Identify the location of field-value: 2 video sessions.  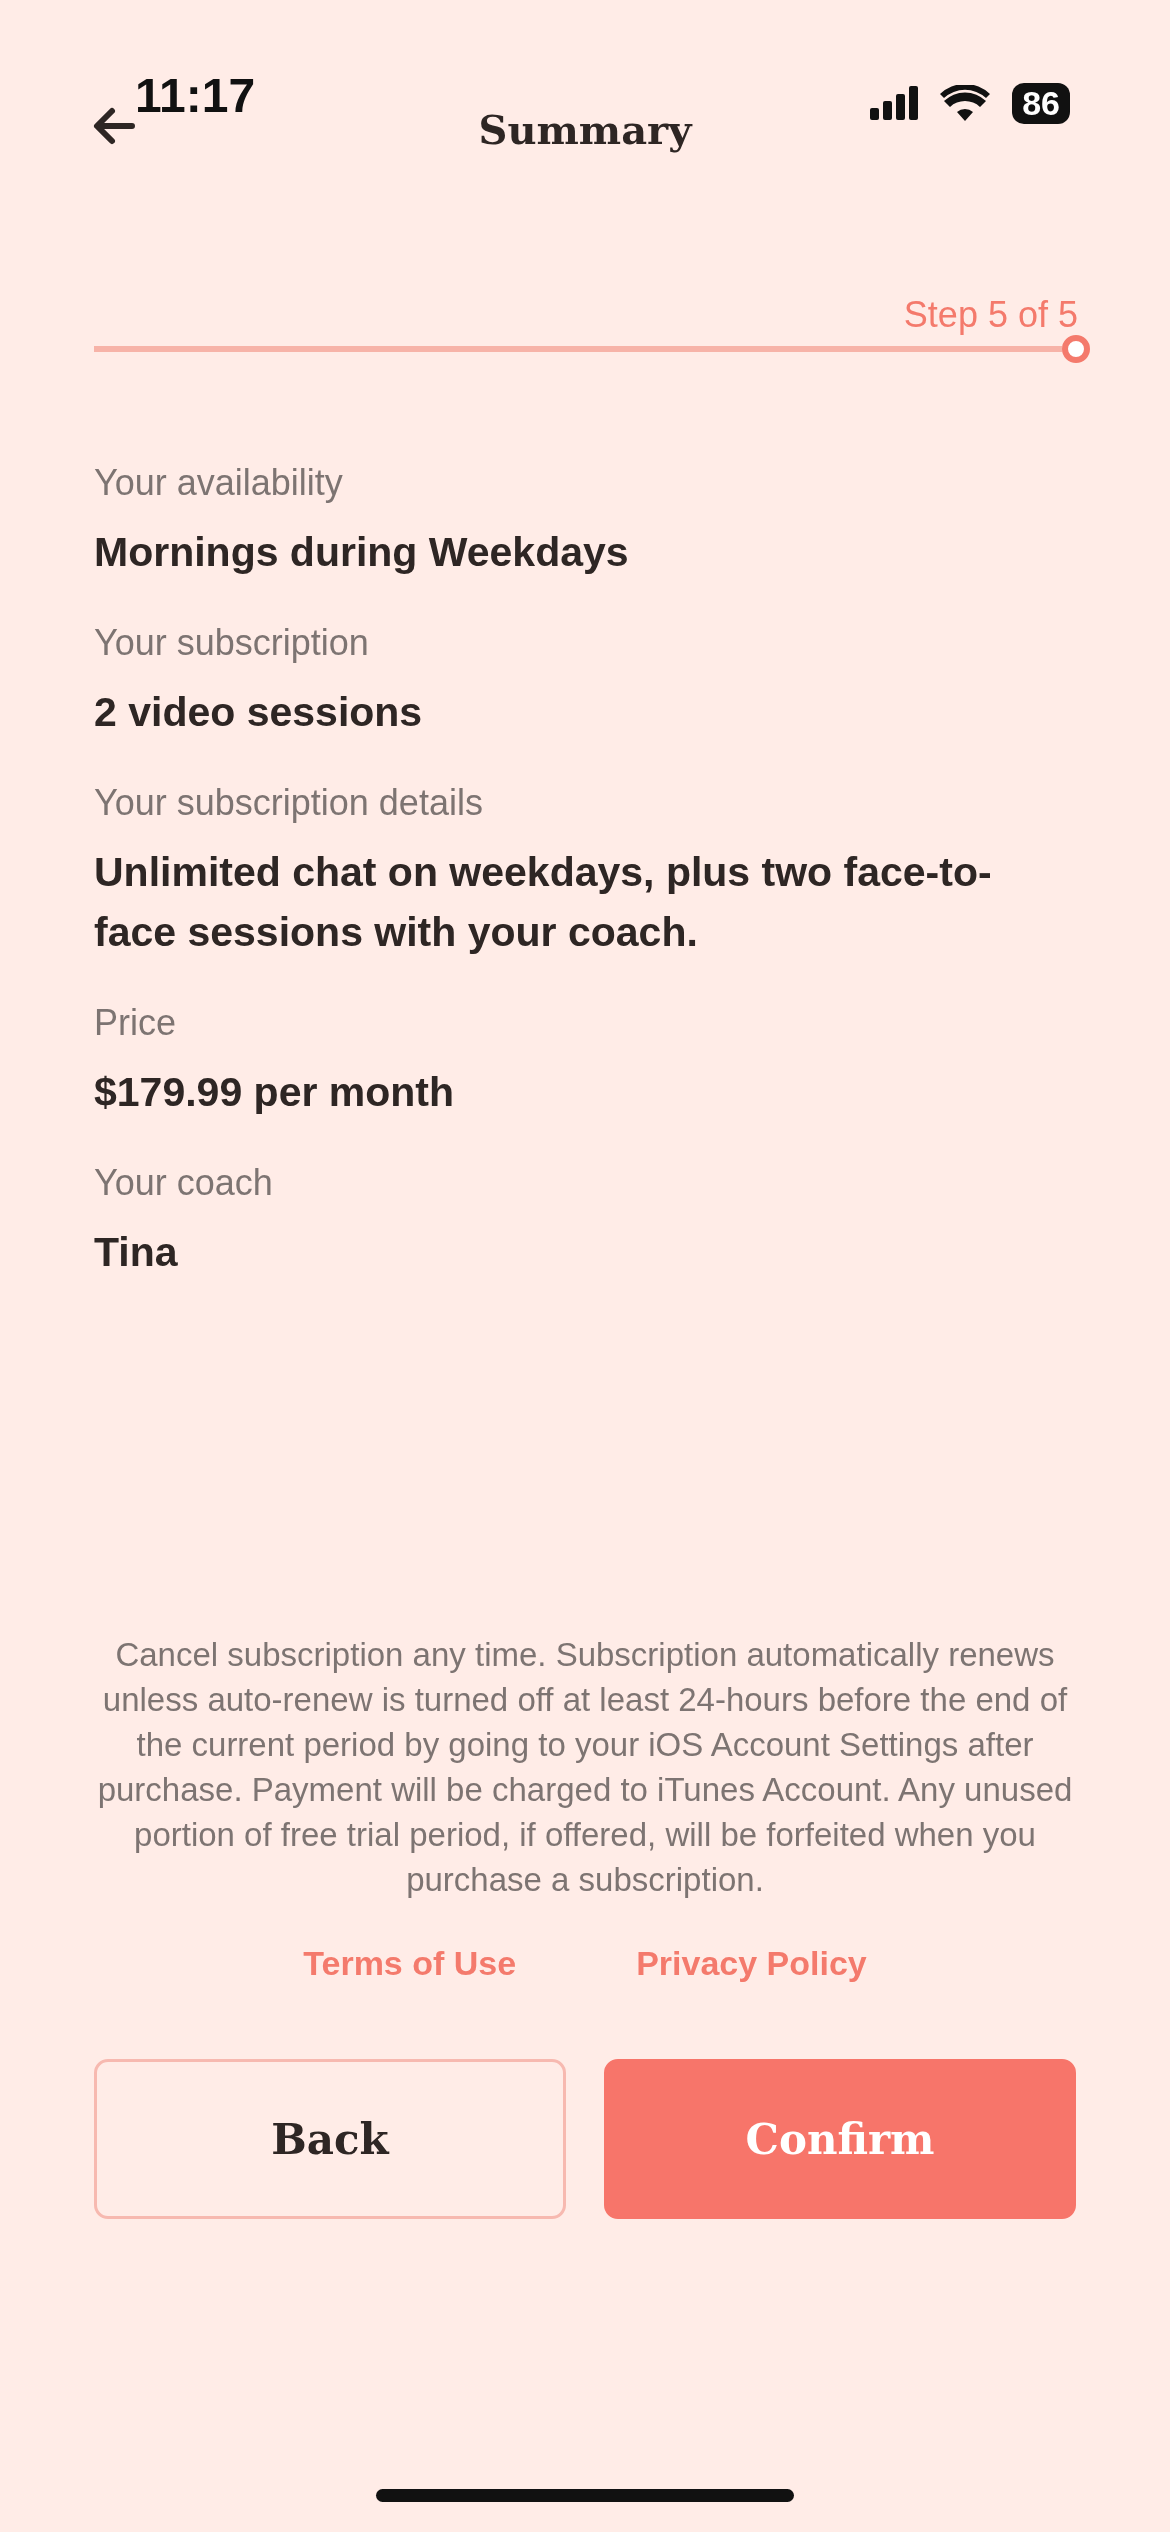
(259, 713).